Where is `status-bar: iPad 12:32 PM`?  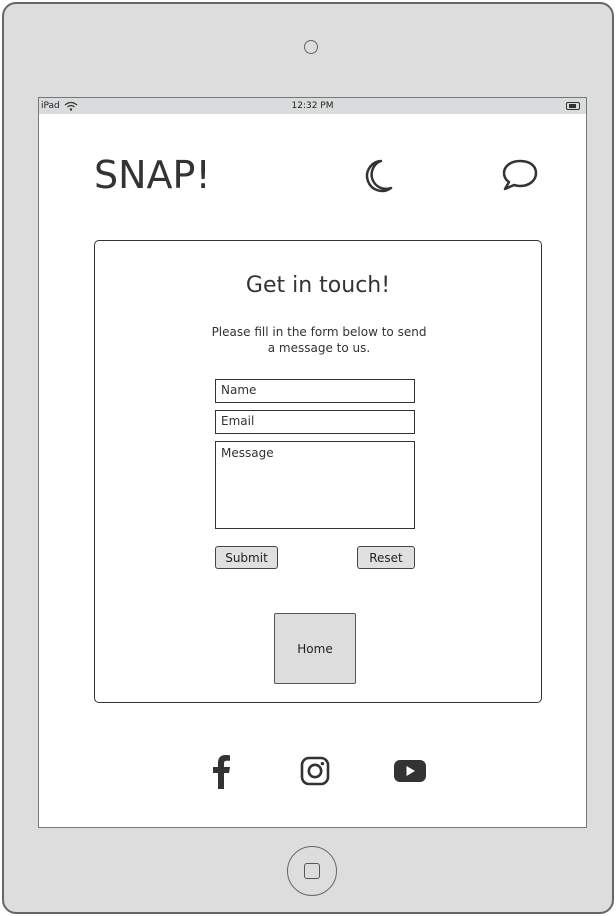
status-bar: iPad 12:32 PM is located at coordinates (312, 106).